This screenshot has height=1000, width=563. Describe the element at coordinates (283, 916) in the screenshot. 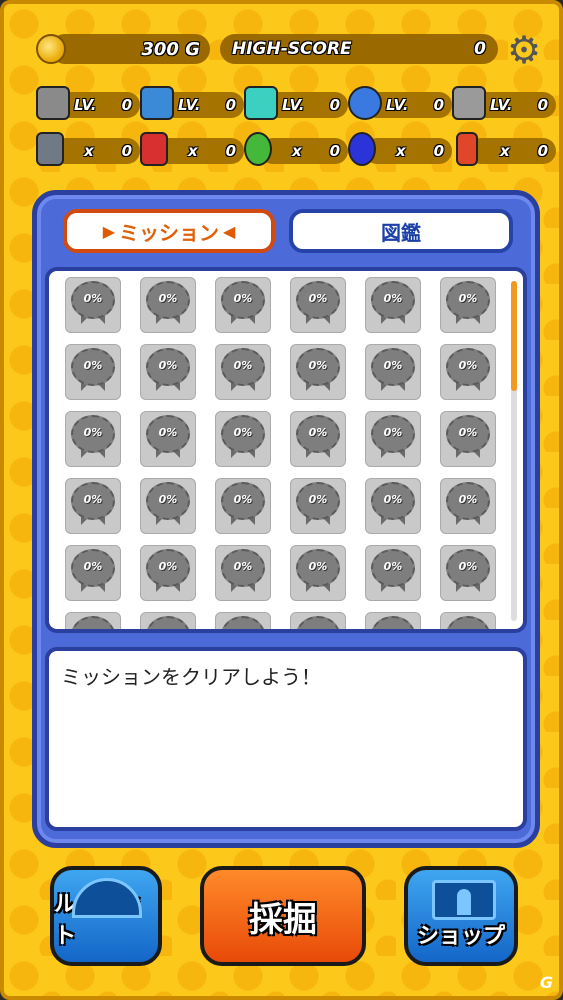

I see `mine-button: 採掘` at that location.